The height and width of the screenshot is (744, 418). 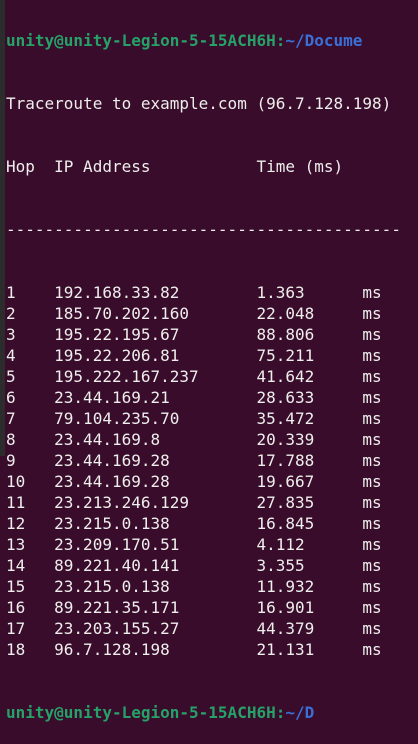 What do you see at coordinates (11, 439) in the screenshot?
I see `cell-hop: 8` at bounding box center [11, 439].